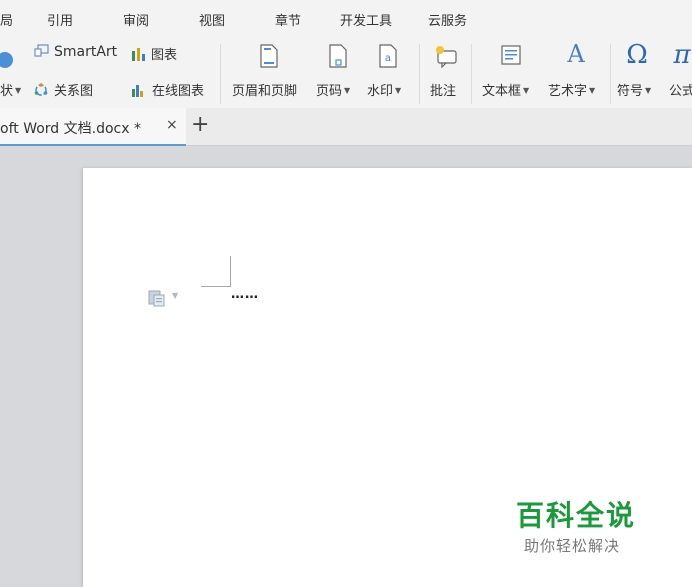 The height and width of the screenshot is (587, 692). What do you see at coordinates (338, 56) in the screenshot?
I see `page-number-icon` at bounding box center [338, 56].